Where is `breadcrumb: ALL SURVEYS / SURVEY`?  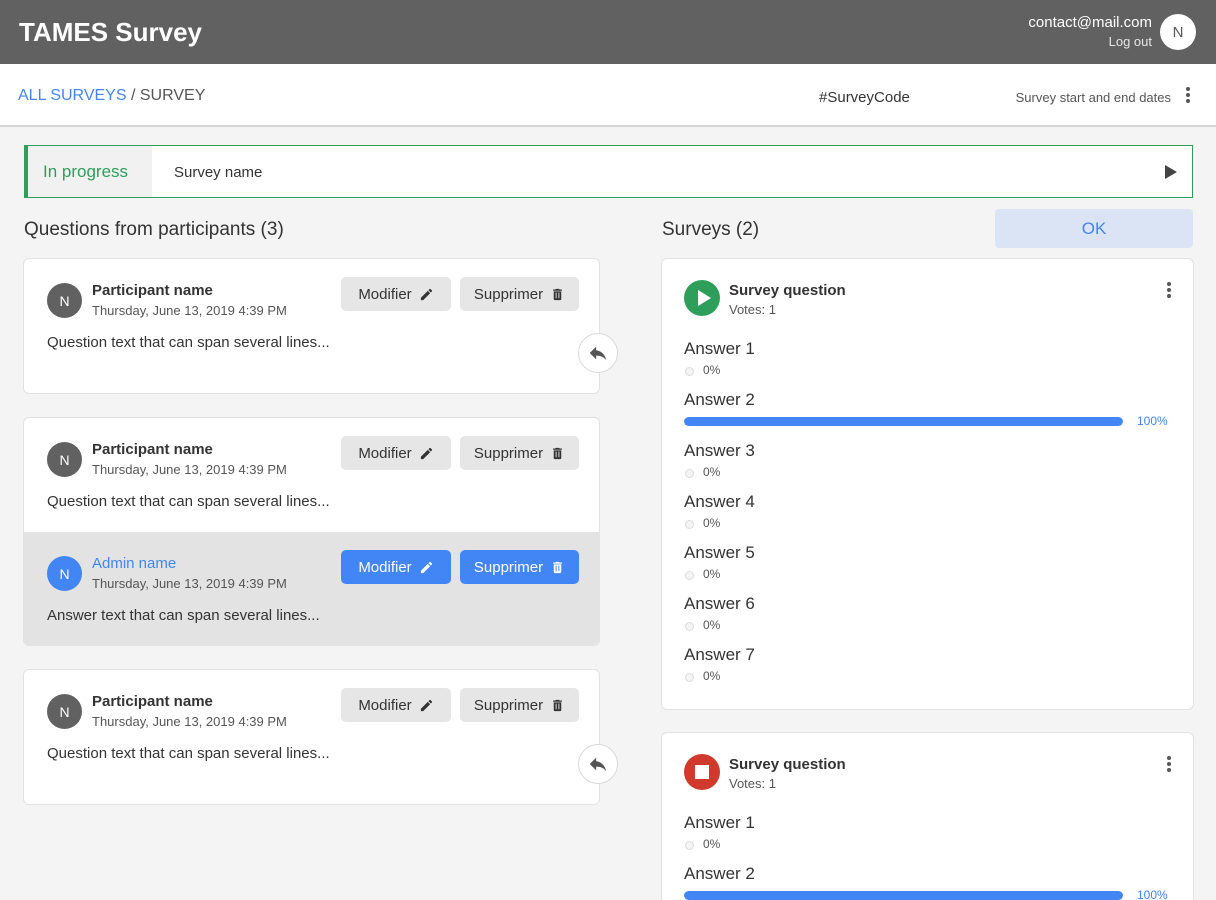
breadcrumb: ALL SURVEYS / SURVEY is located at coordinates (111, 96).